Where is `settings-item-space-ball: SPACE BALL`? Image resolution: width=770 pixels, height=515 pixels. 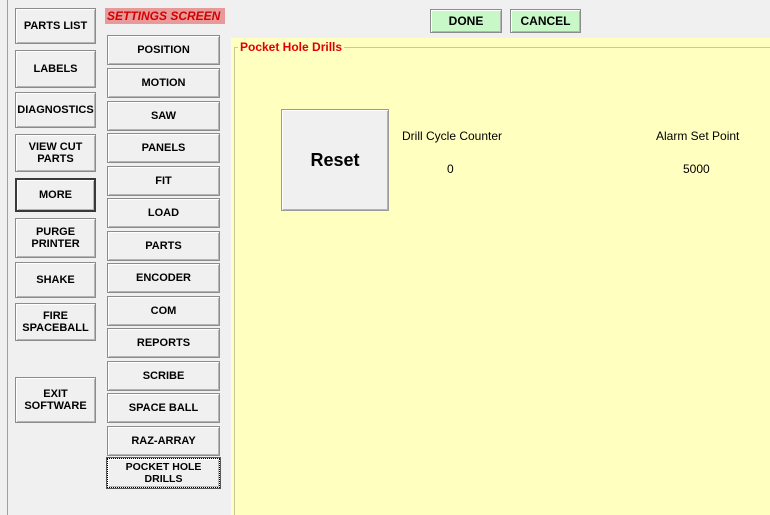
settings-item-space-ball: SPACE BALL is located at coordinates (163, 408).